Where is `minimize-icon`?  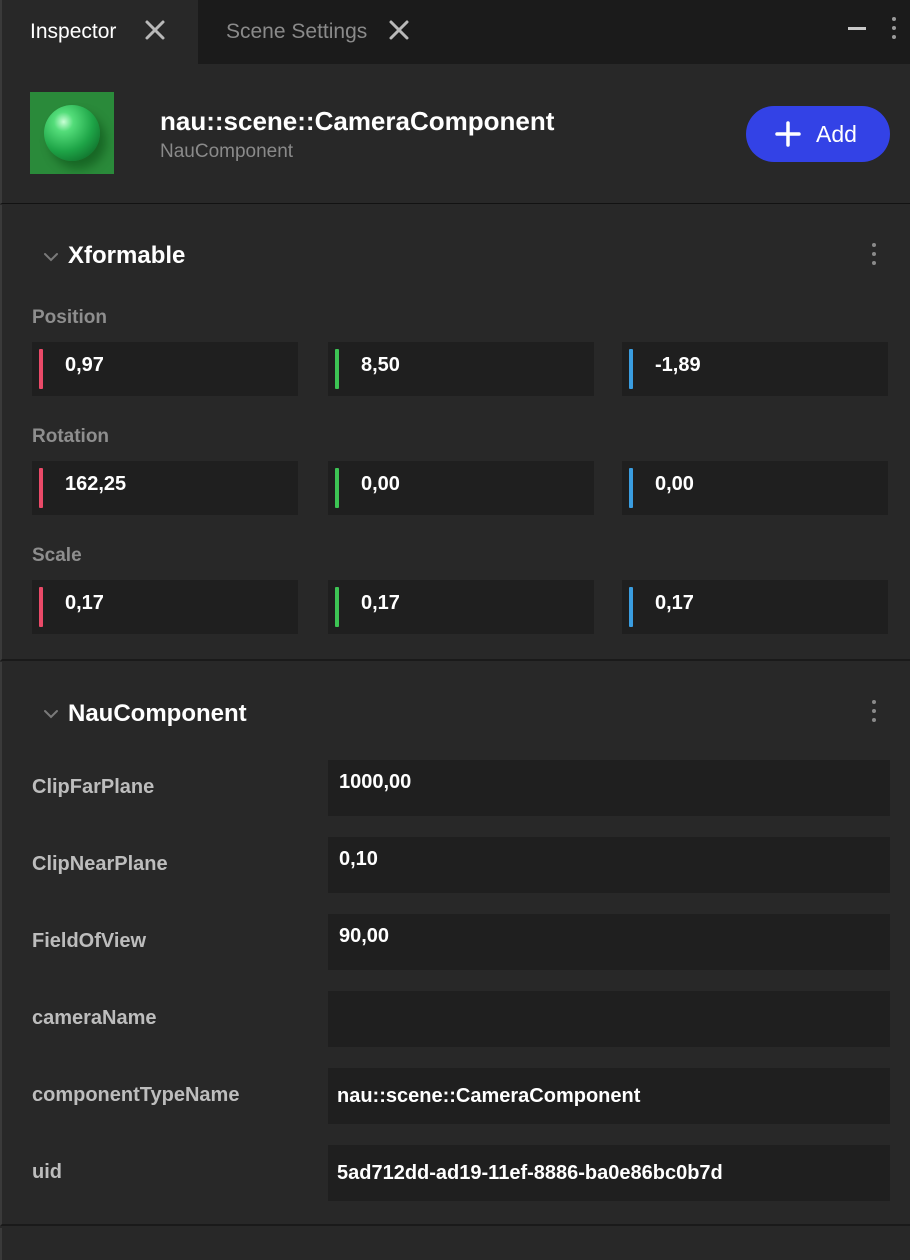 minimize-icon is located at coordinates (857, 28).